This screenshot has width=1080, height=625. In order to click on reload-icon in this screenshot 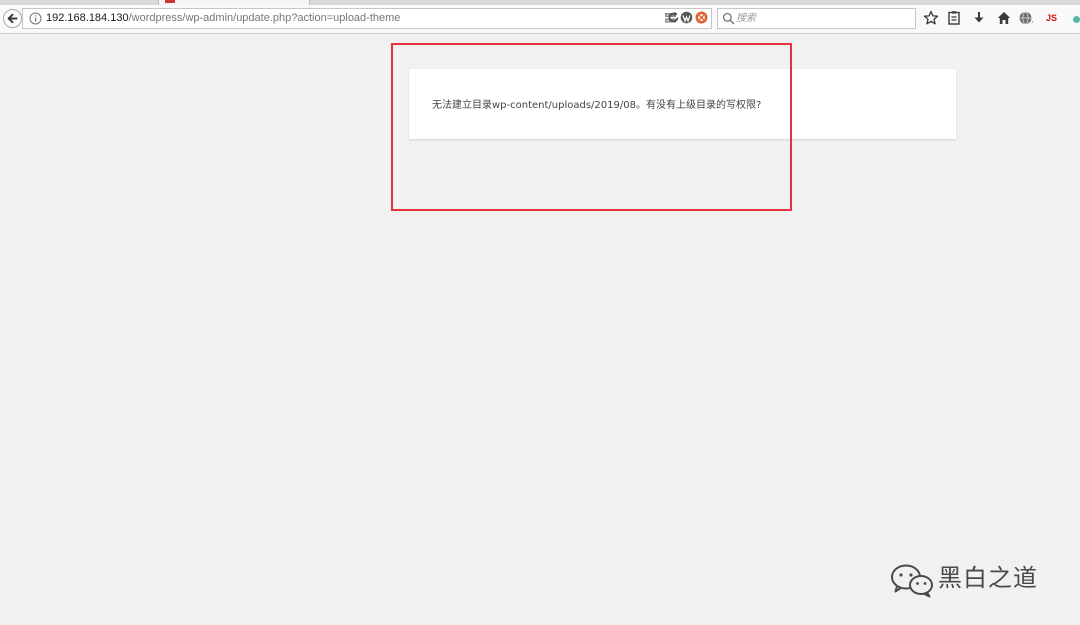, I will do `click(673, 17)`.